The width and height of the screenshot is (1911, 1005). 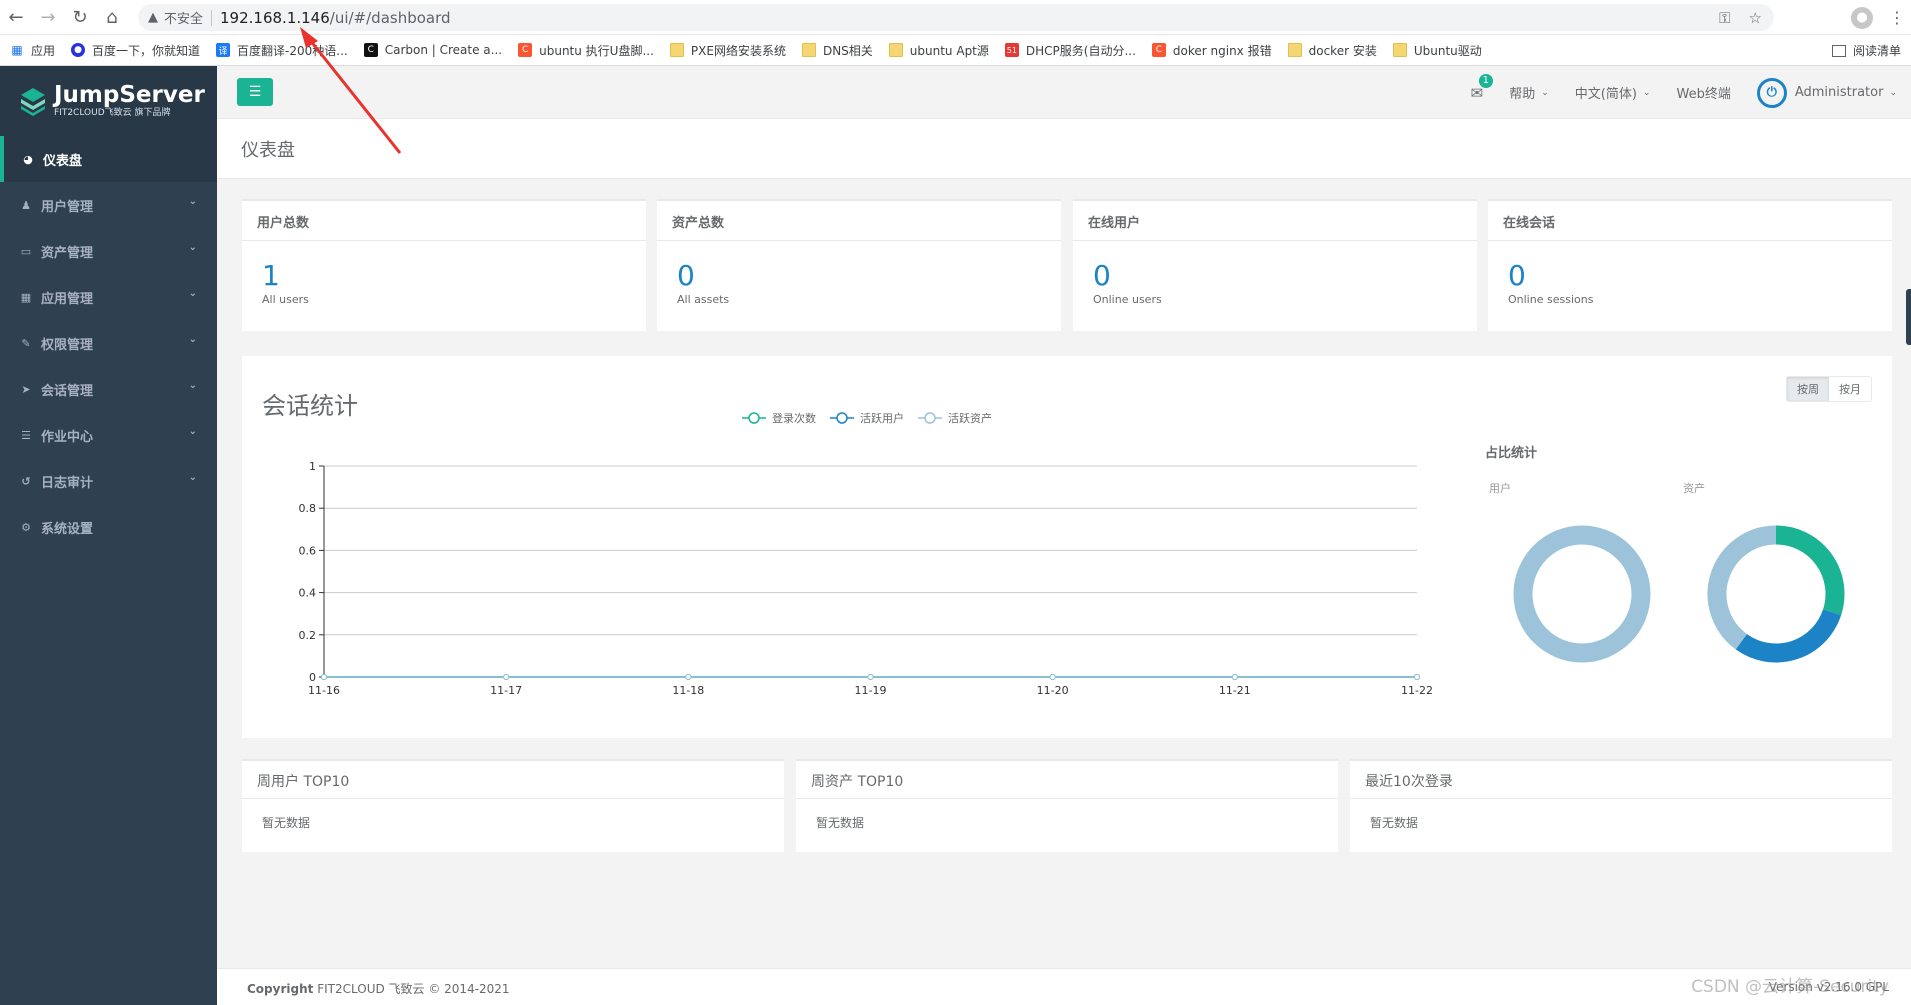 What do you see at coordinates (1551, 299) in the screenshot?
I see `stat-subtitle: Online sessions` at bounding box center [1551, 299].